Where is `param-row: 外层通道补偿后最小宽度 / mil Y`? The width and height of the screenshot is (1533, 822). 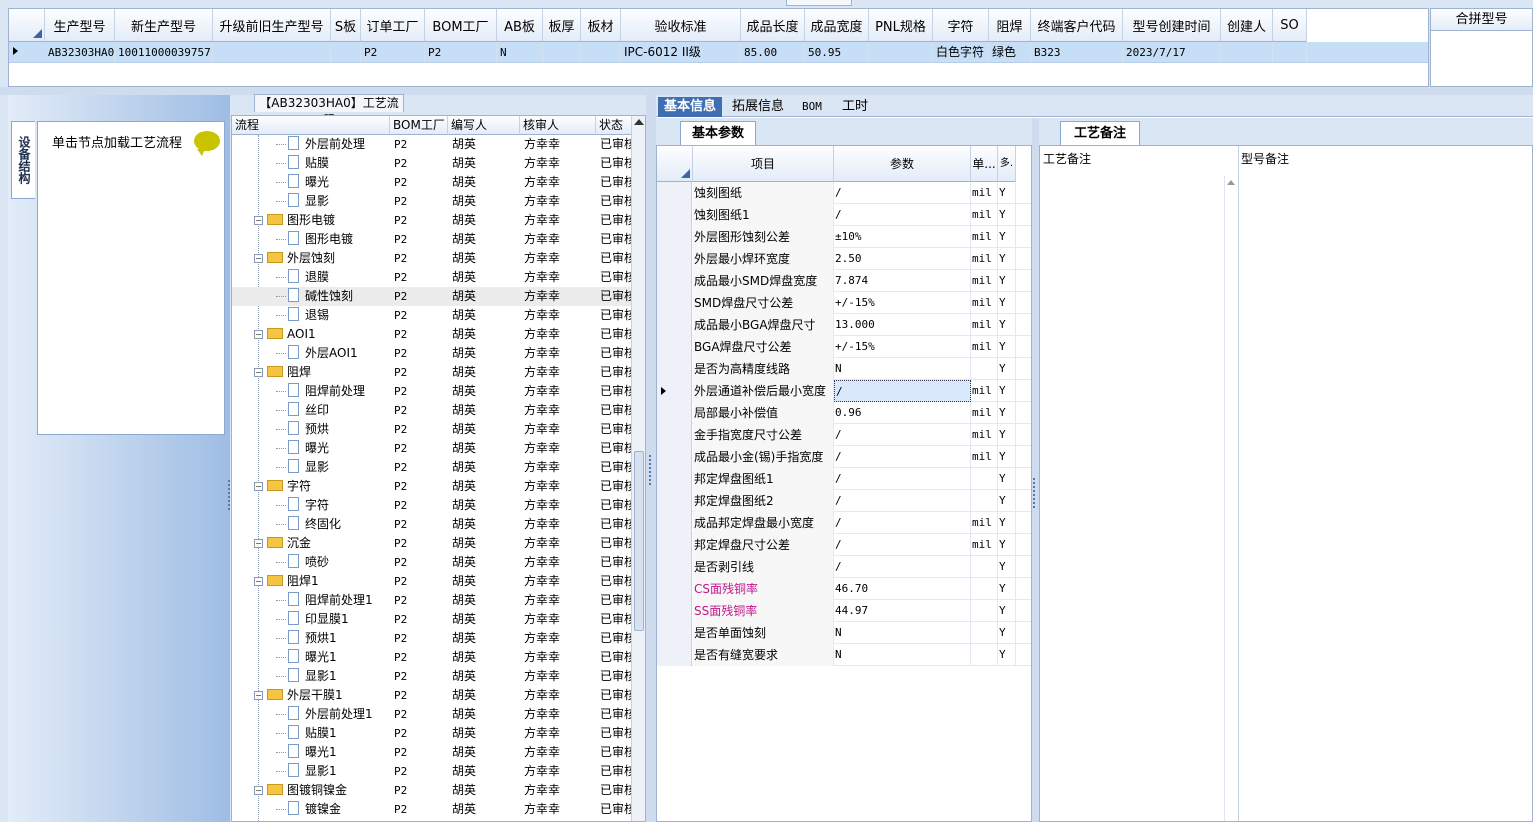
param-row: 外层通道补偿后最小宽度 / mil Y is located at coordinates (844, 391).